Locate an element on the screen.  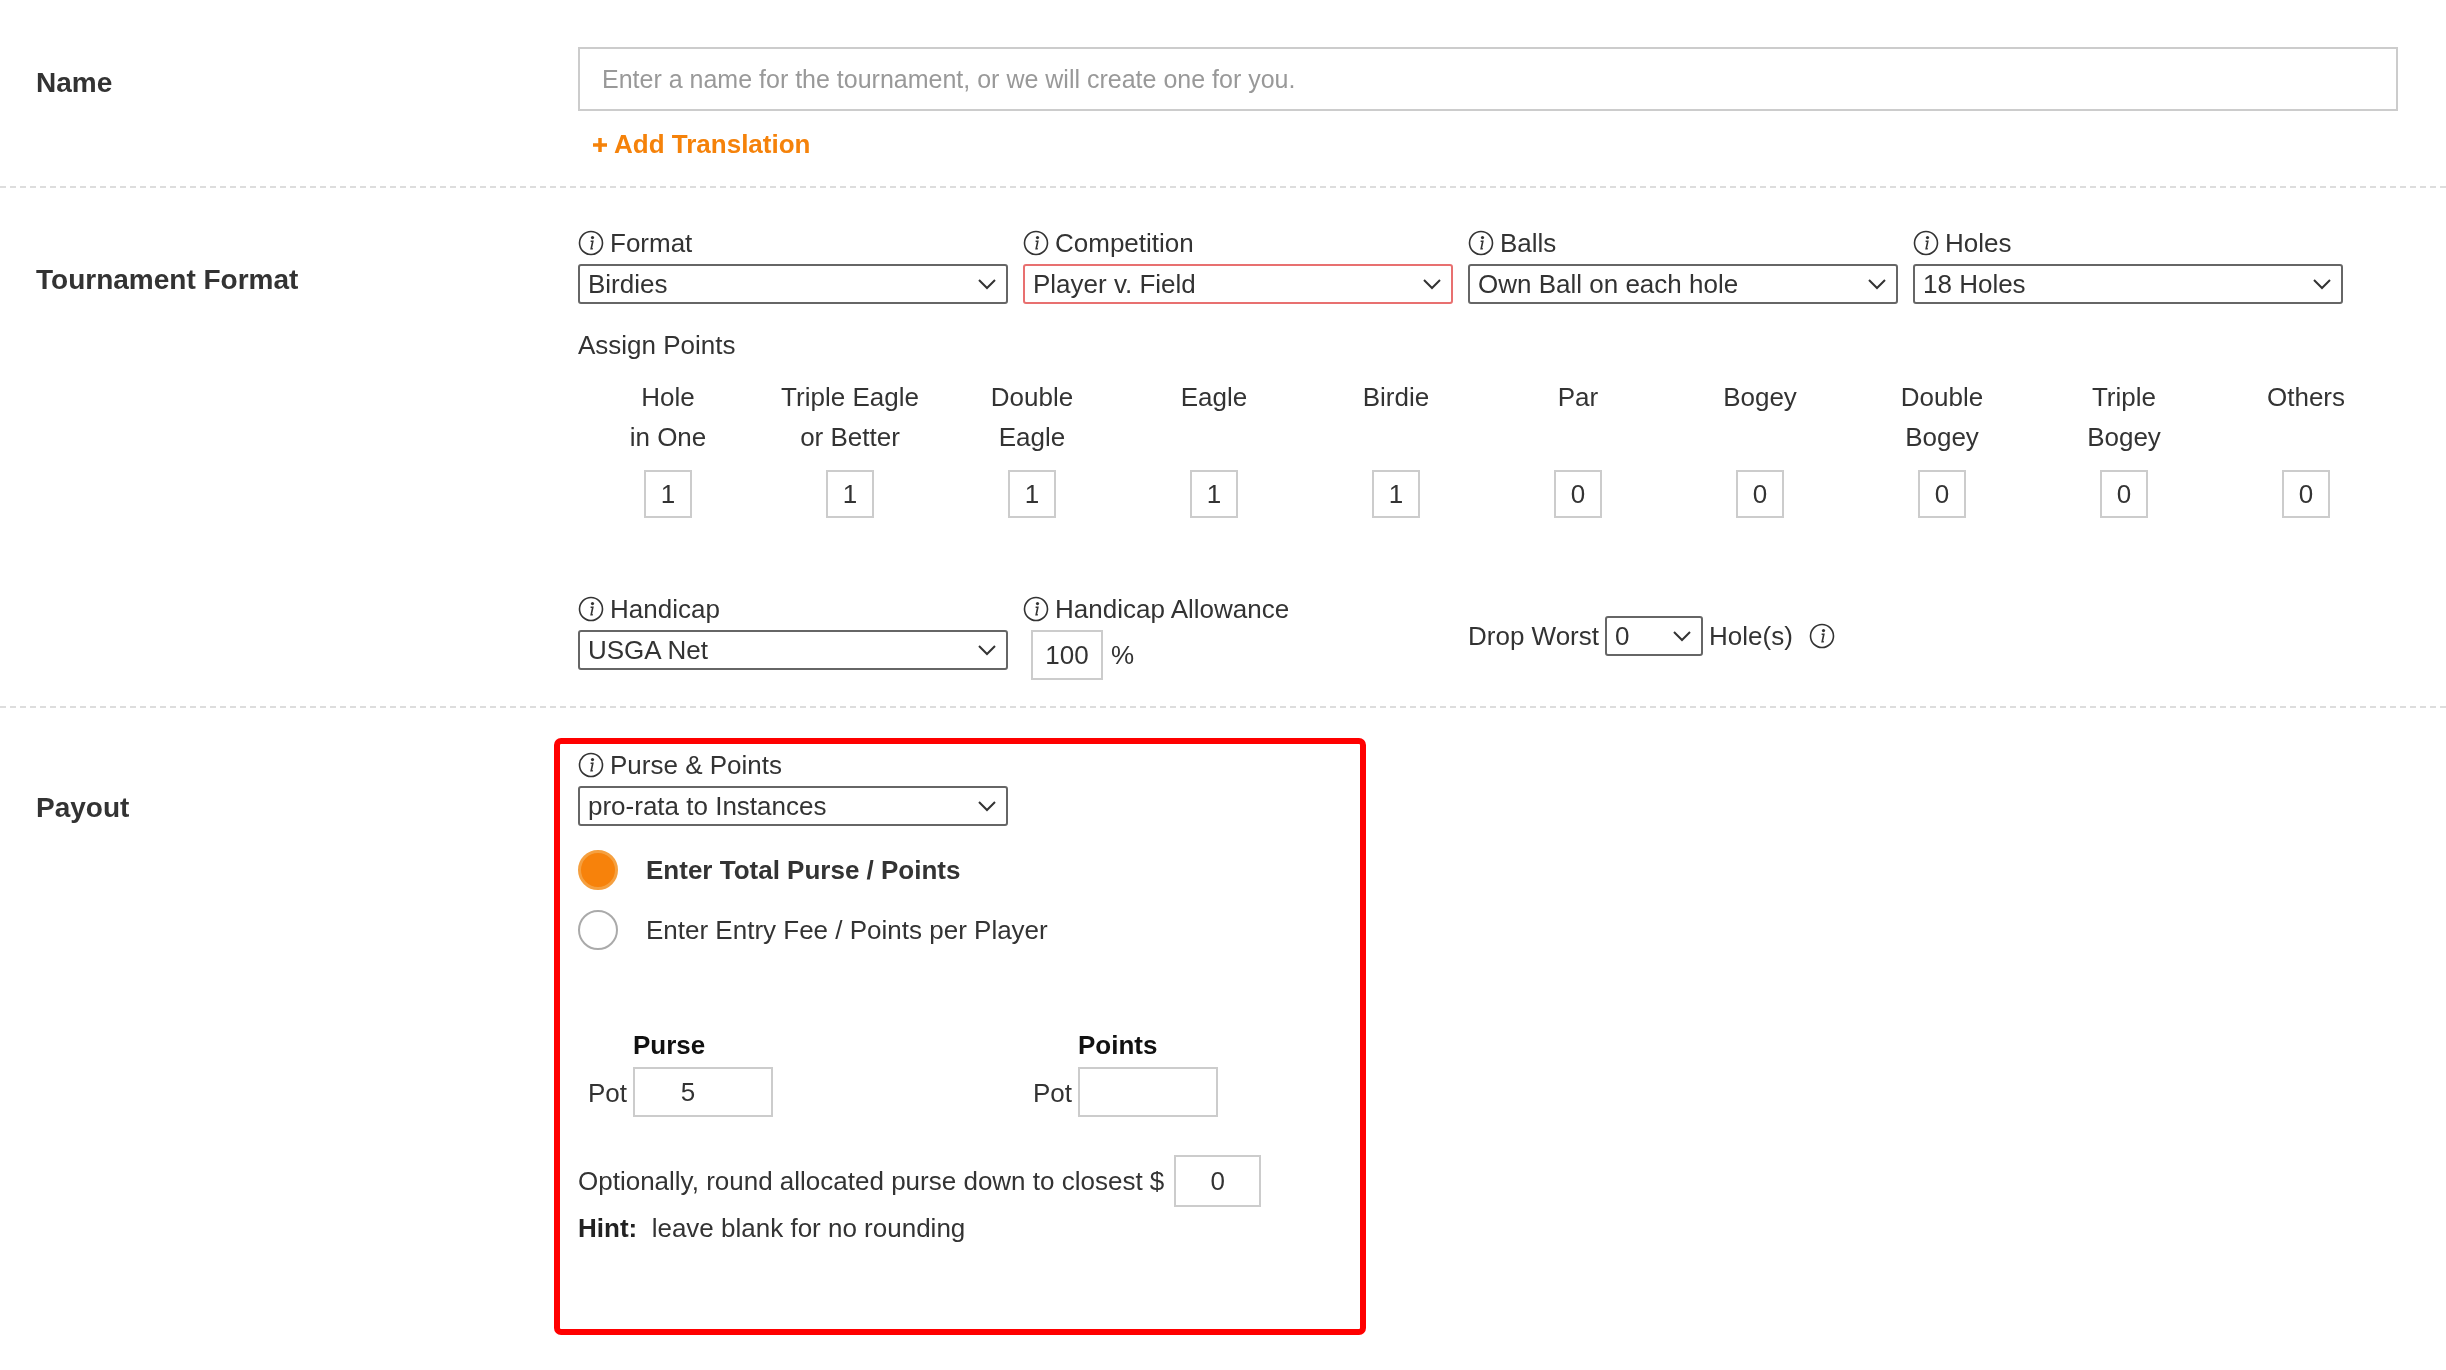
column-header: Hole in One is located at coordinates (668, 417).